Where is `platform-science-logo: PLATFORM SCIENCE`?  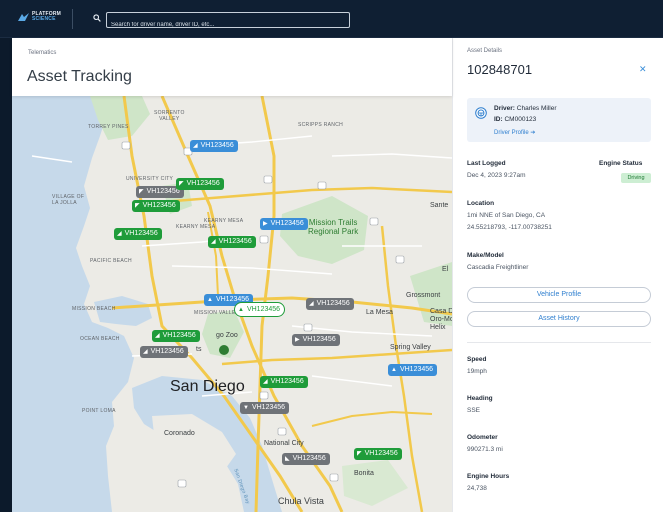 platform-science-logo: PLATFORM SCIENCE is located at coordinates (39, 17).